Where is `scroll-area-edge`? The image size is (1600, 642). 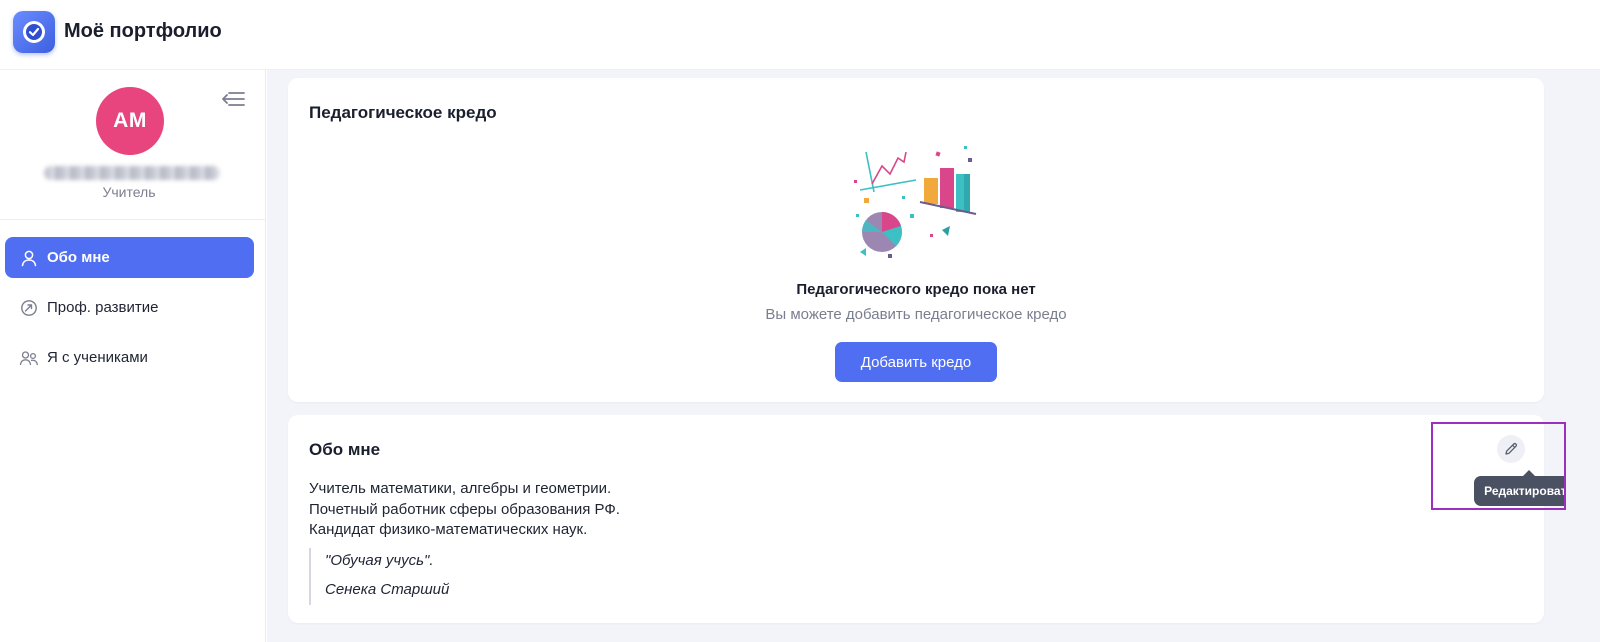
scroll-area-edge is located at coordinates (1583, 356).